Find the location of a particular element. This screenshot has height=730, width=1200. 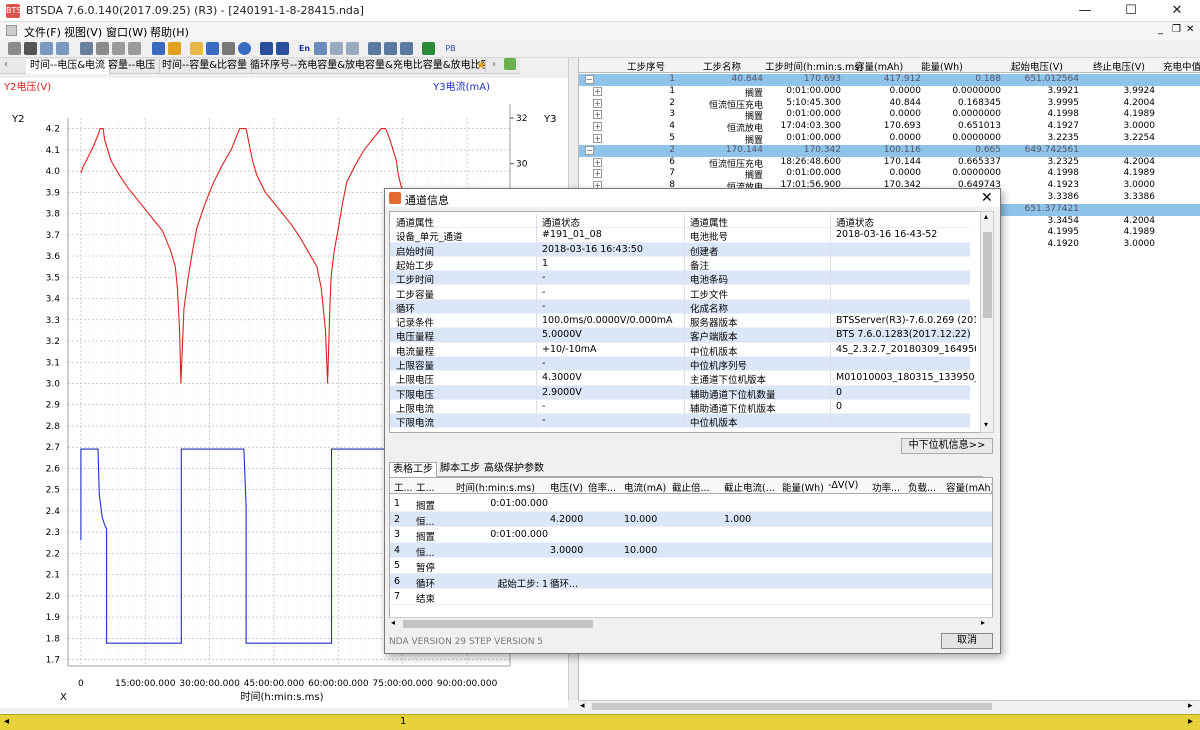

maximize-button: ☐ is located at coordinates (1131, 11).